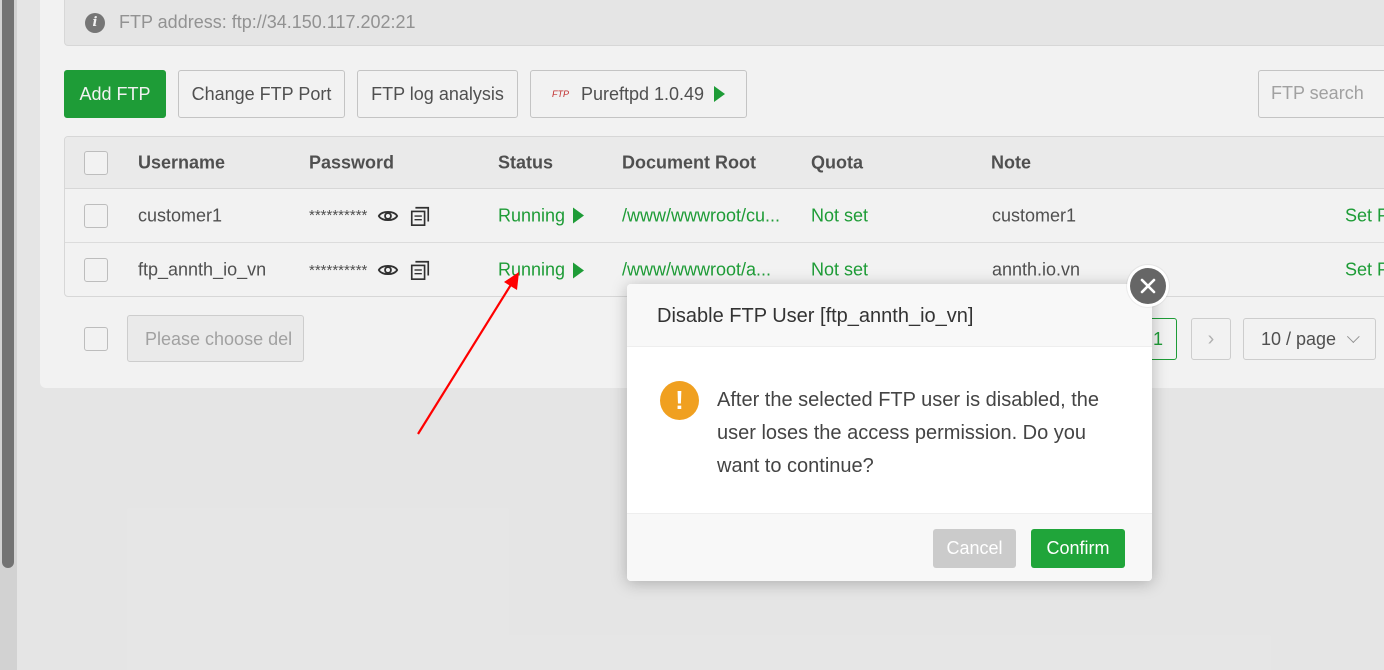  I want to click on close-icon, so click(1148, 286).